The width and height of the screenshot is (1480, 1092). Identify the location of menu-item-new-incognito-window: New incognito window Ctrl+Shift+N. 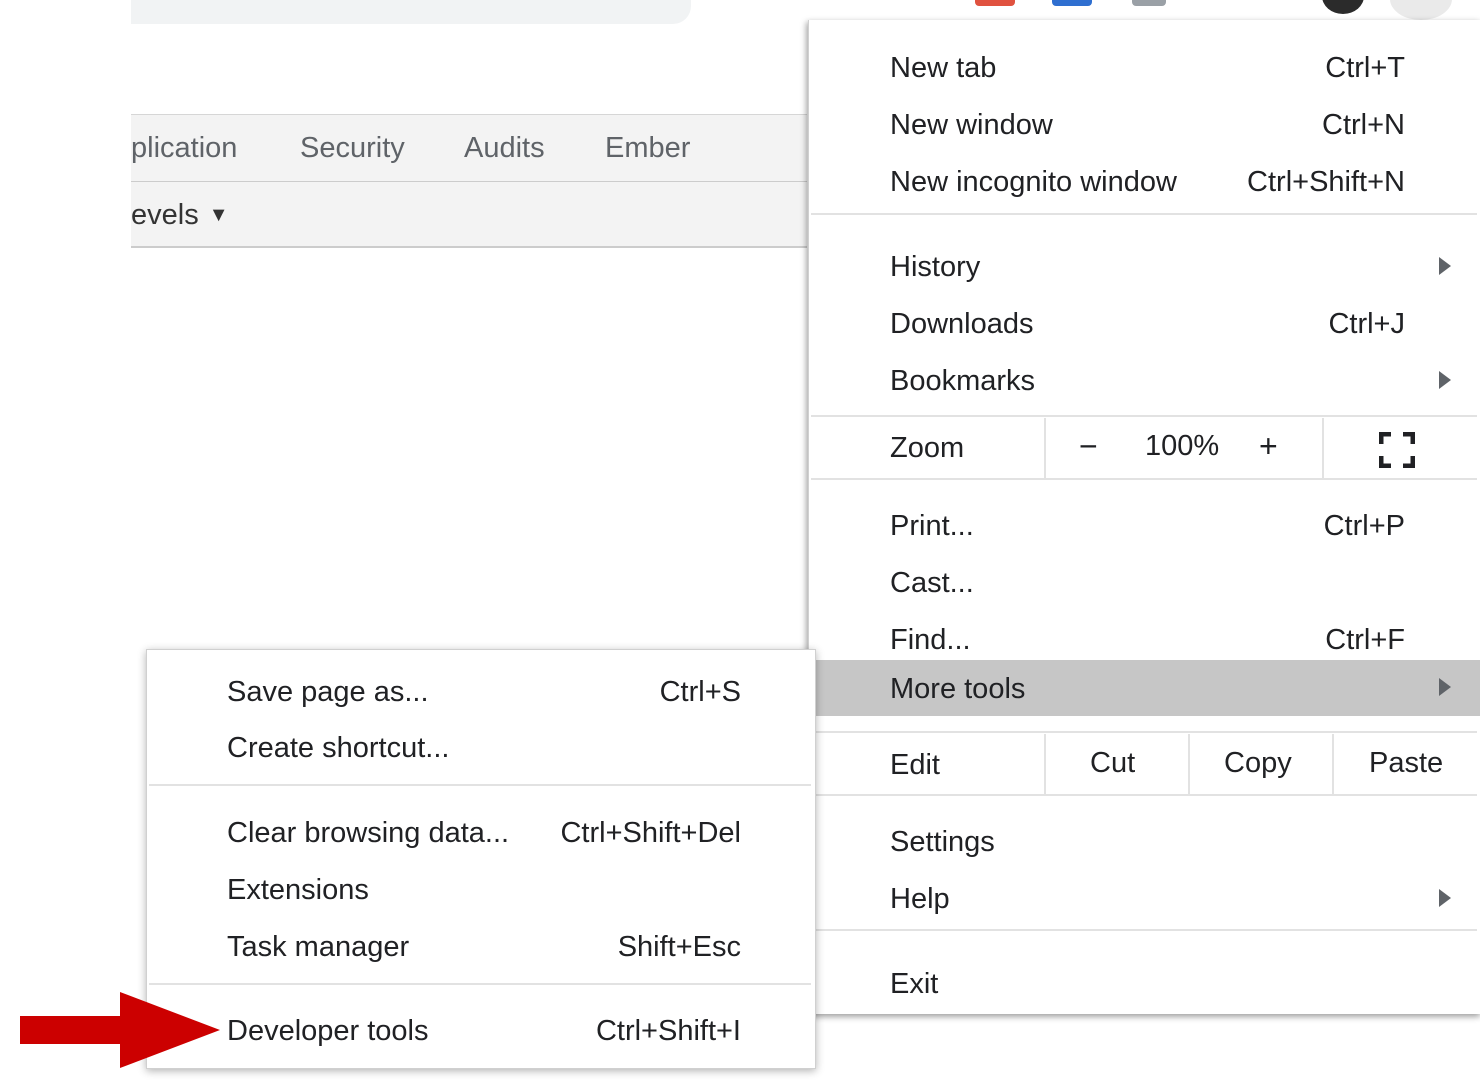
(1144, 182).